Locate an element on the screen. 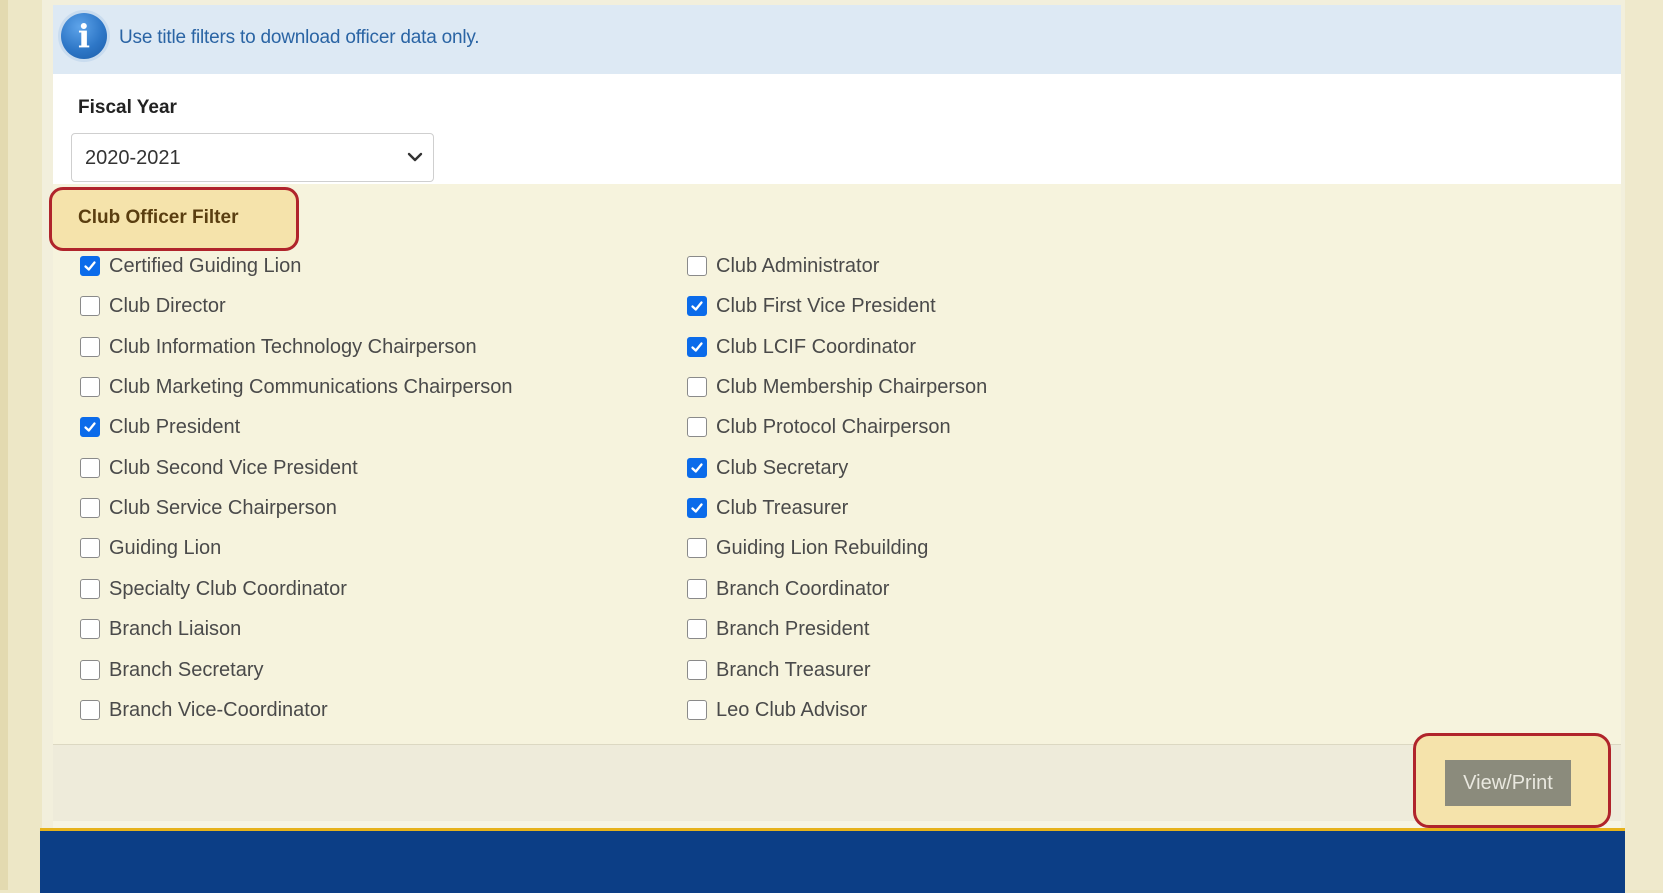 This screenshot has height=893, width=1663. officer-filter-option: Club First Vice President is located at coordinates (811, 306).